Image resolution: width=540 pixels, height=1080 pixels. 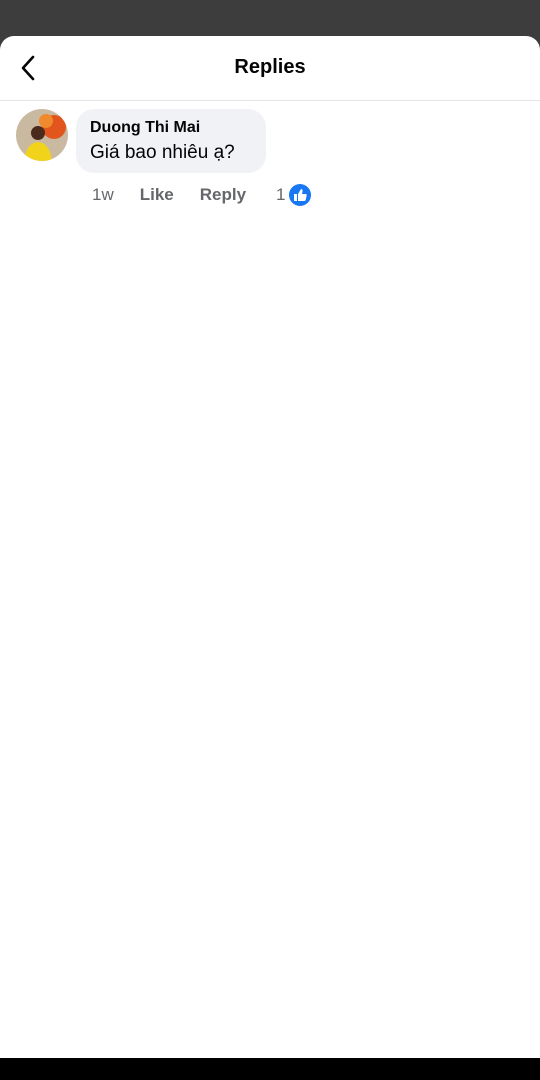 I want to click on comment-bubble: Duong Thi Mai Giá bao nhiêu ạ?, so click(x=171, y=141).